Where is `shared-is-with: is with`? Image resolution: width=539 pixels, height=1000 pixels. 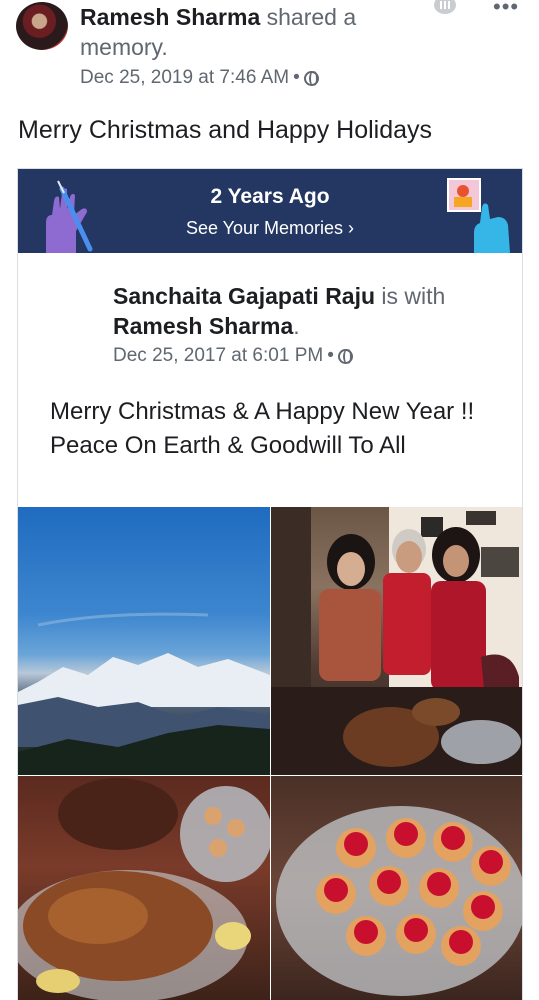
shared-is-with: is with is located at coordinates (410, 296).